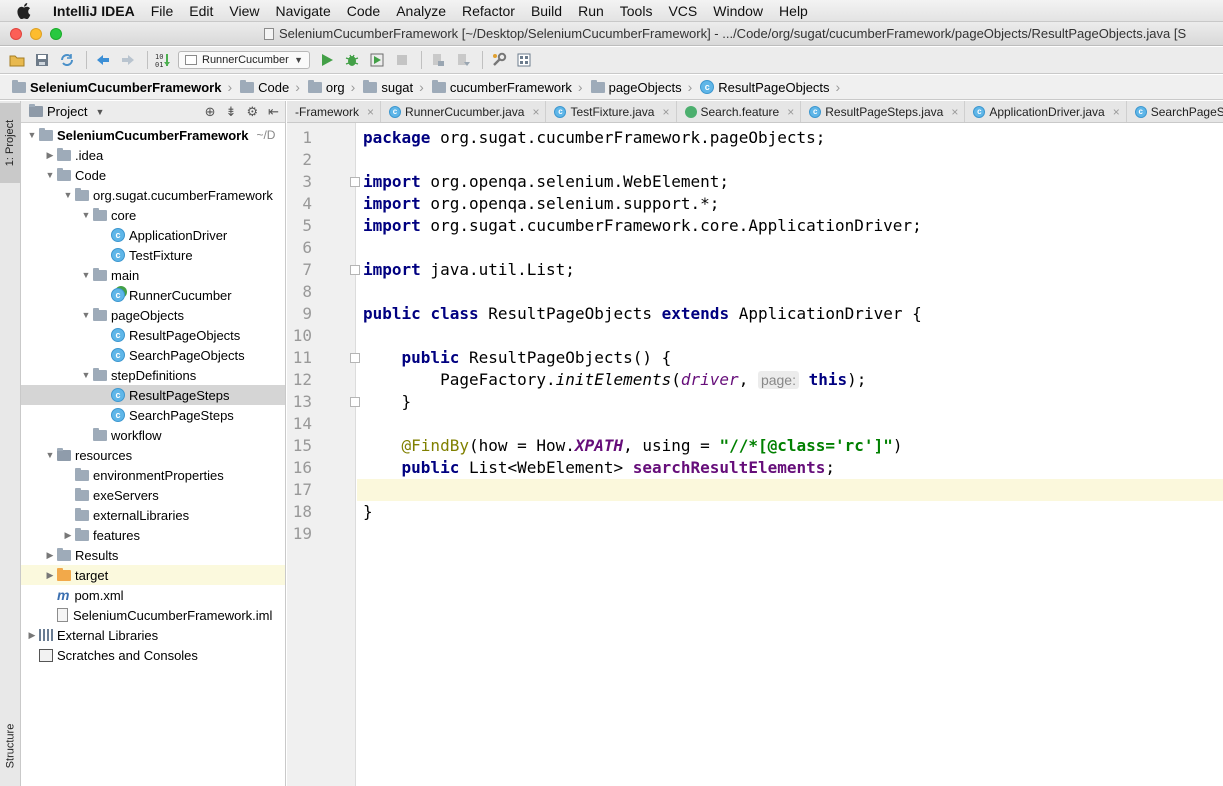 The height and width of the screenshot is (786, 1223). What do you see at coordinates (682, 11) in the screenshot?
I see `menu-vcs: VCS` at bounding box center [682, 11].